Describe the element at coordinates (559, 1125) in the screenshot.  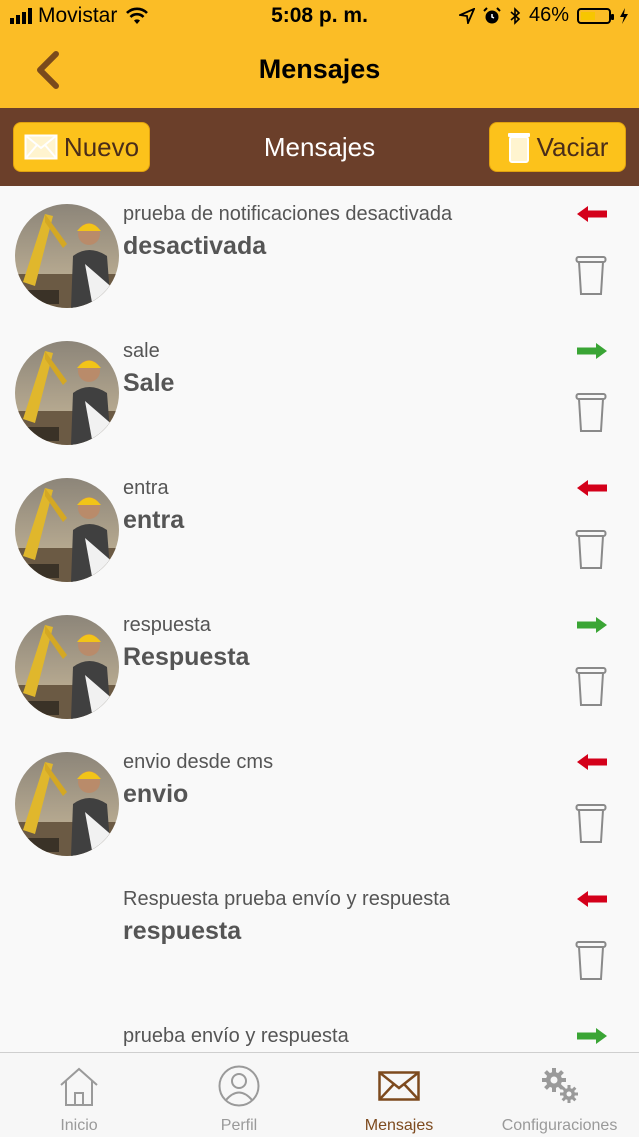
I see `tab-label: Configuraciones` at that location.